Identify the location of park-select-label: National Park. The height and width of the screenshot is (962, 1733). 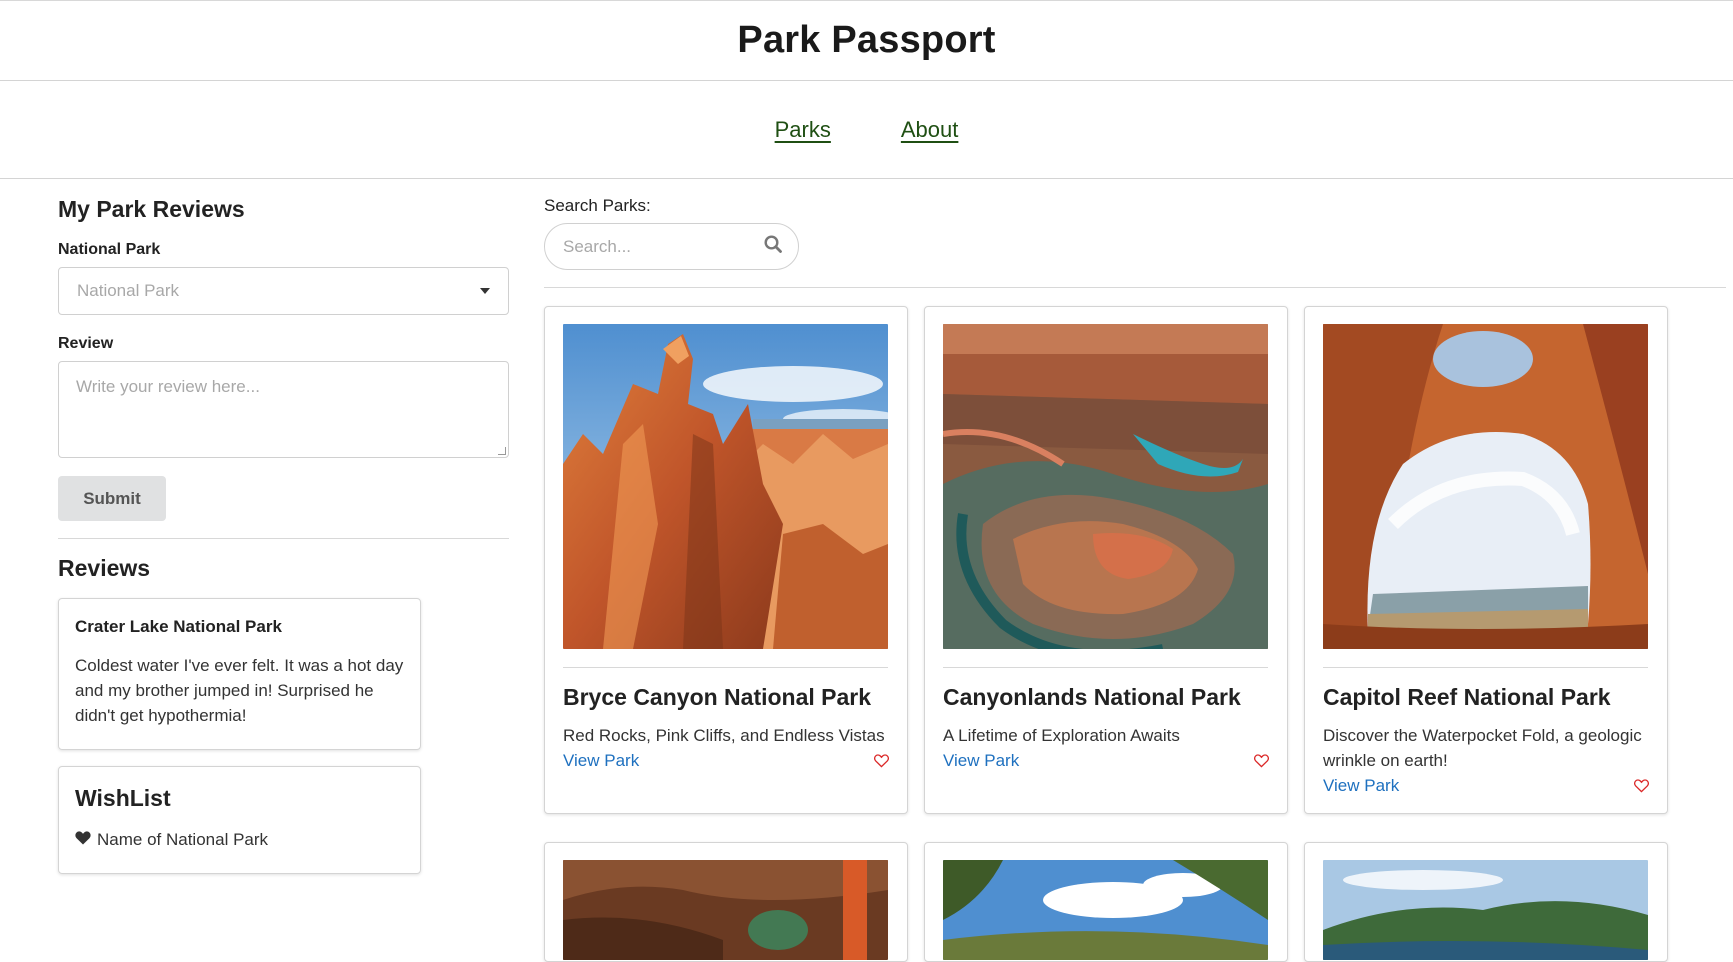
(109, 249).